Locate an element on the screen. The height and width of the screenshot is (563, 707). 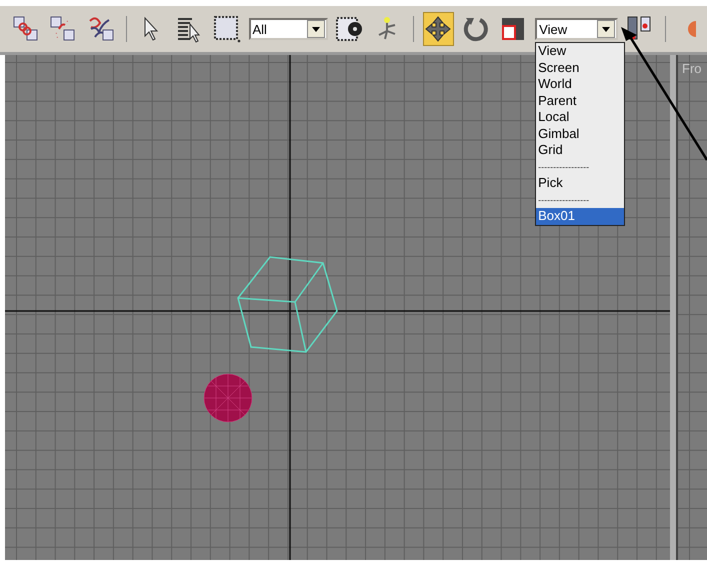
dropdown-value: View is located at coordinates (553, 29).